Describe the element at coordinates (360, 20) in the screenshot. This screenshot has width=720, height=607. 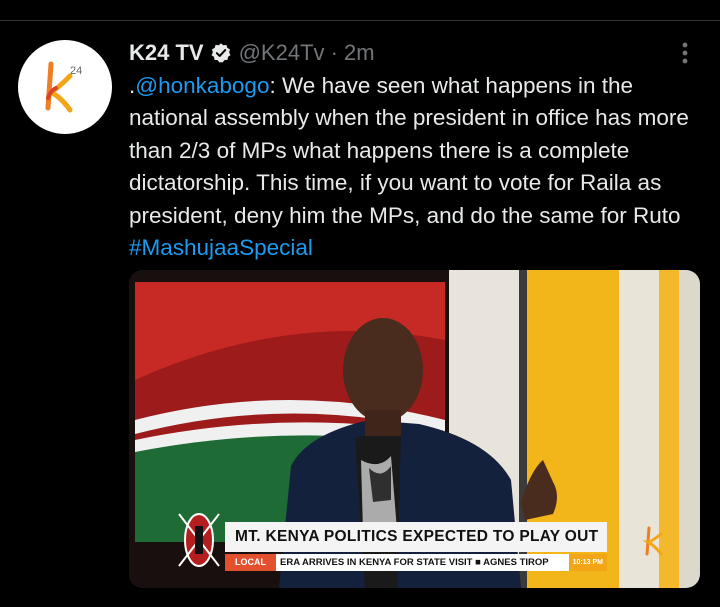
I see `top-divider` at that location.